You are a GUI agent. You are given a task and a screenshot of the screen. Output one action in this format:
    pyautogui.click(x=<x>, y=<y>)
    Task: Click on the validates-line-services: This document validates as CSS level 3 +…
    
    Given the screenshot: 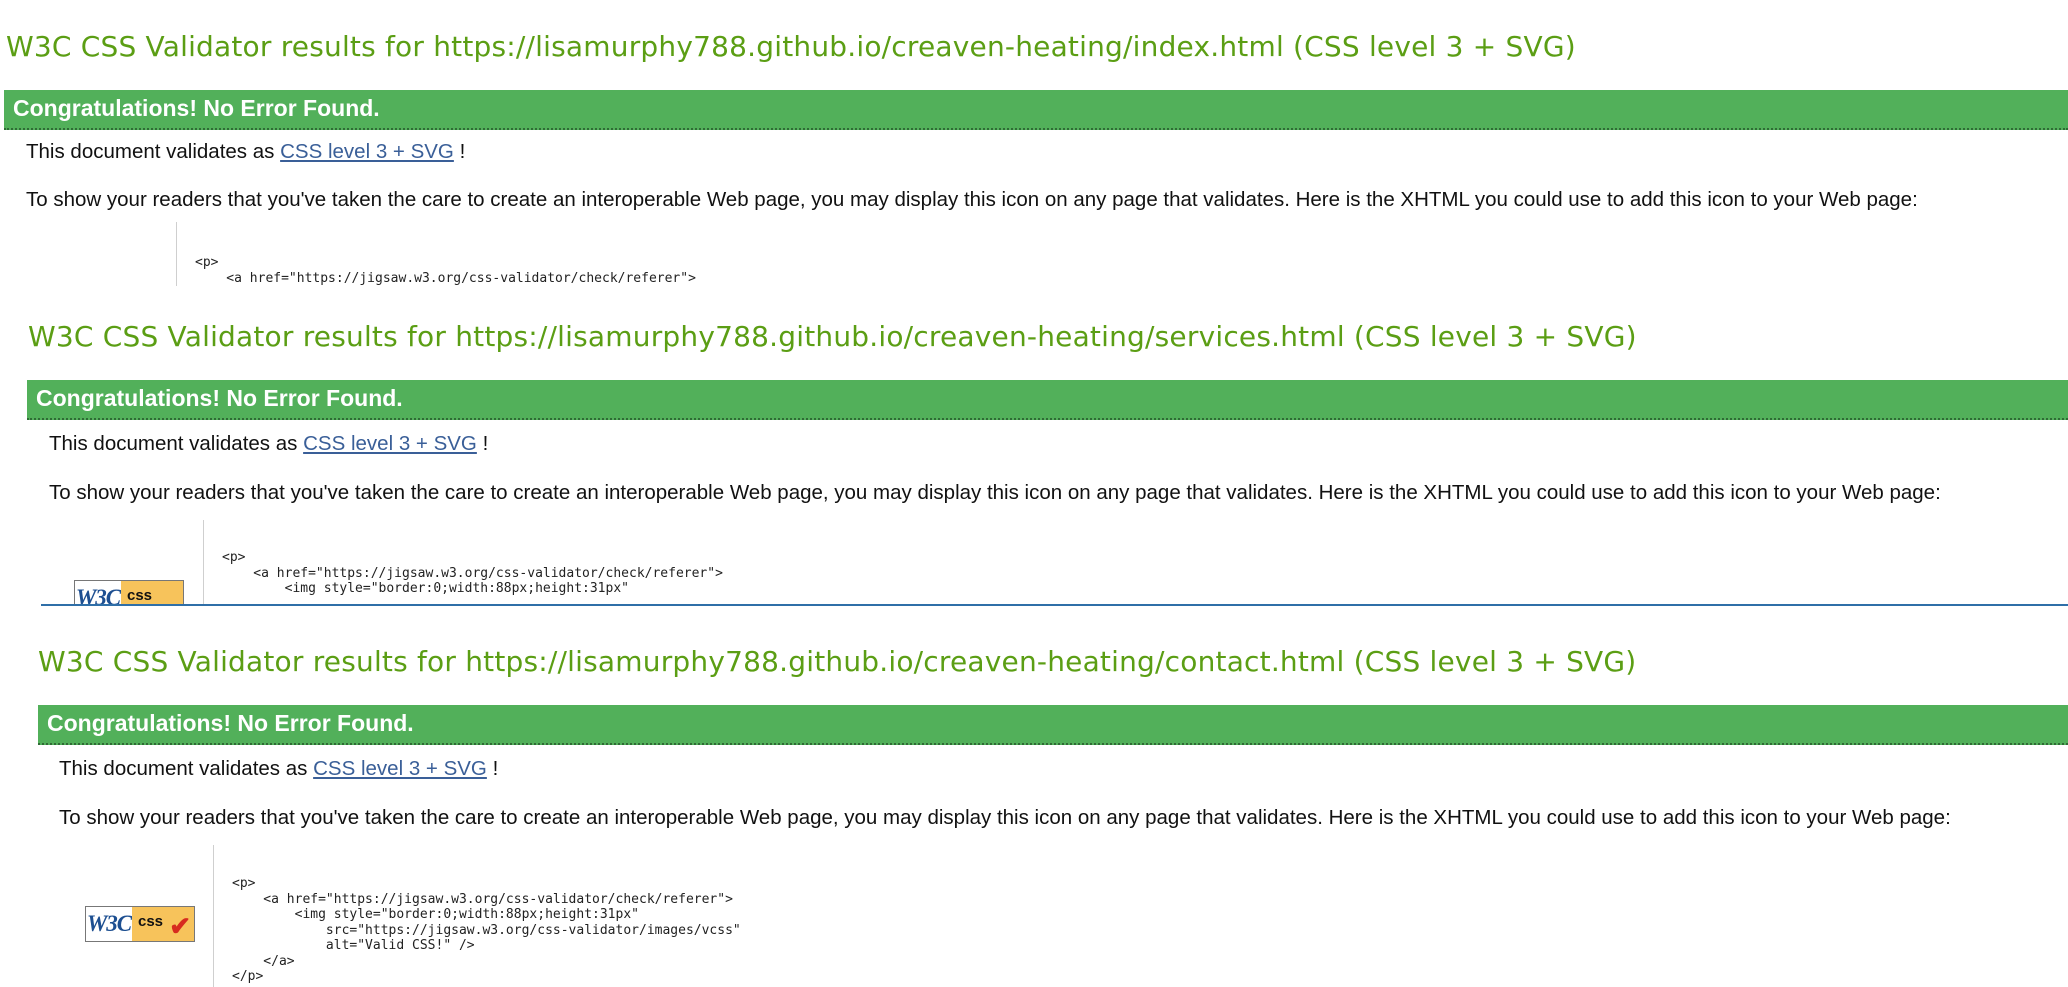 What is the action you would take?
    pyautogui.click(x=269, y=443)
    